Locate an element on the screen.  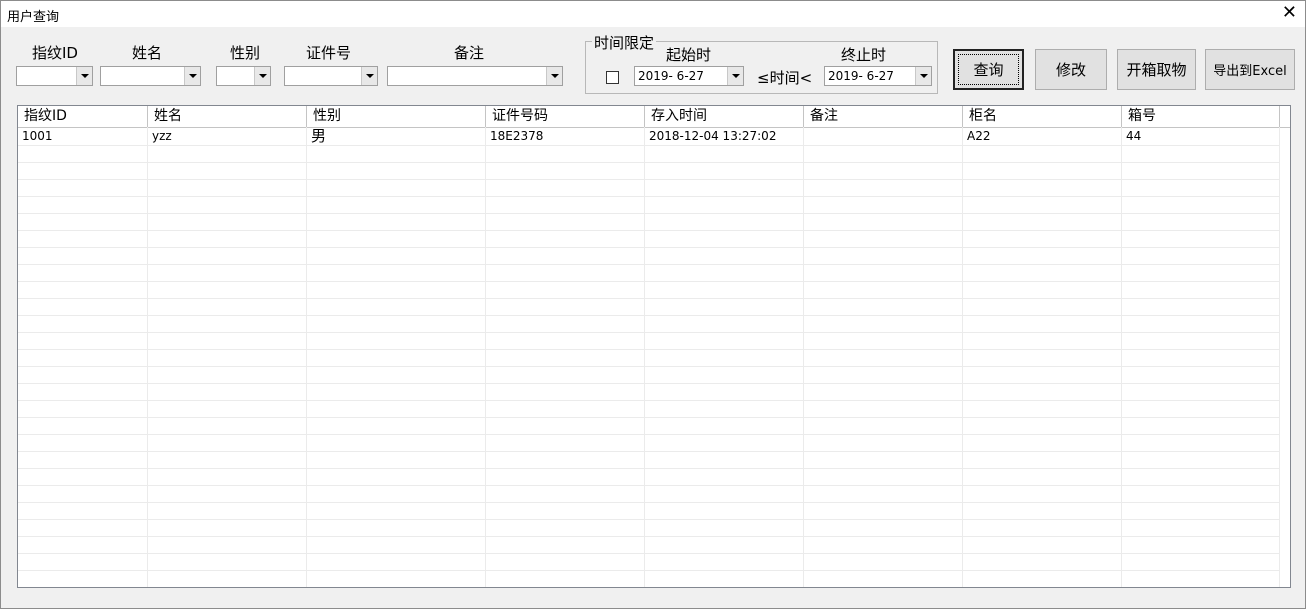
cell-id: 18E2378 is located at coordinates (565, 136).